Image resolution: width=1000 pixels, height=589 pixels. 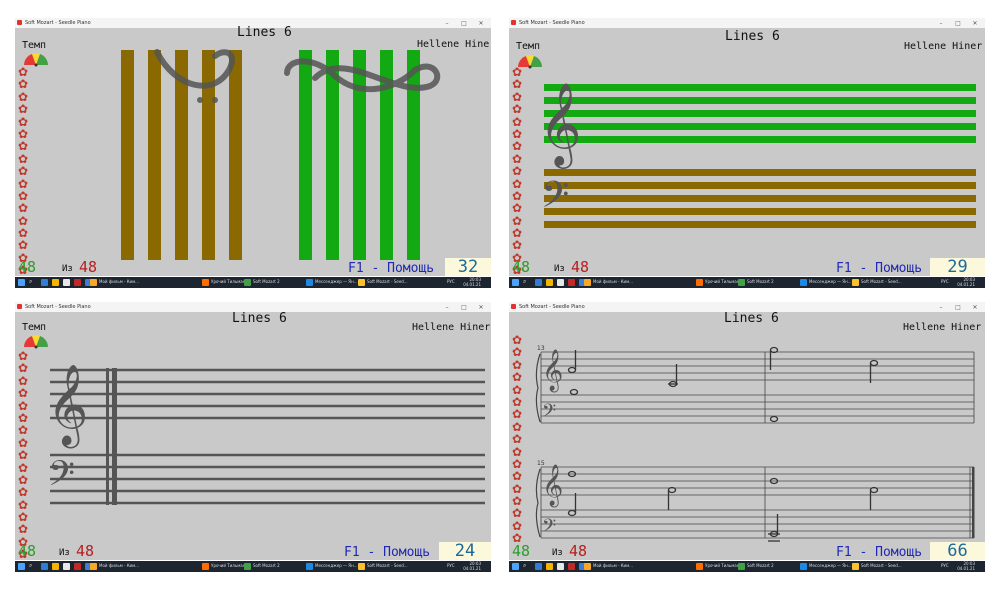 I want to click on clock-date: 04.01.21, so click(x=472, y=284).